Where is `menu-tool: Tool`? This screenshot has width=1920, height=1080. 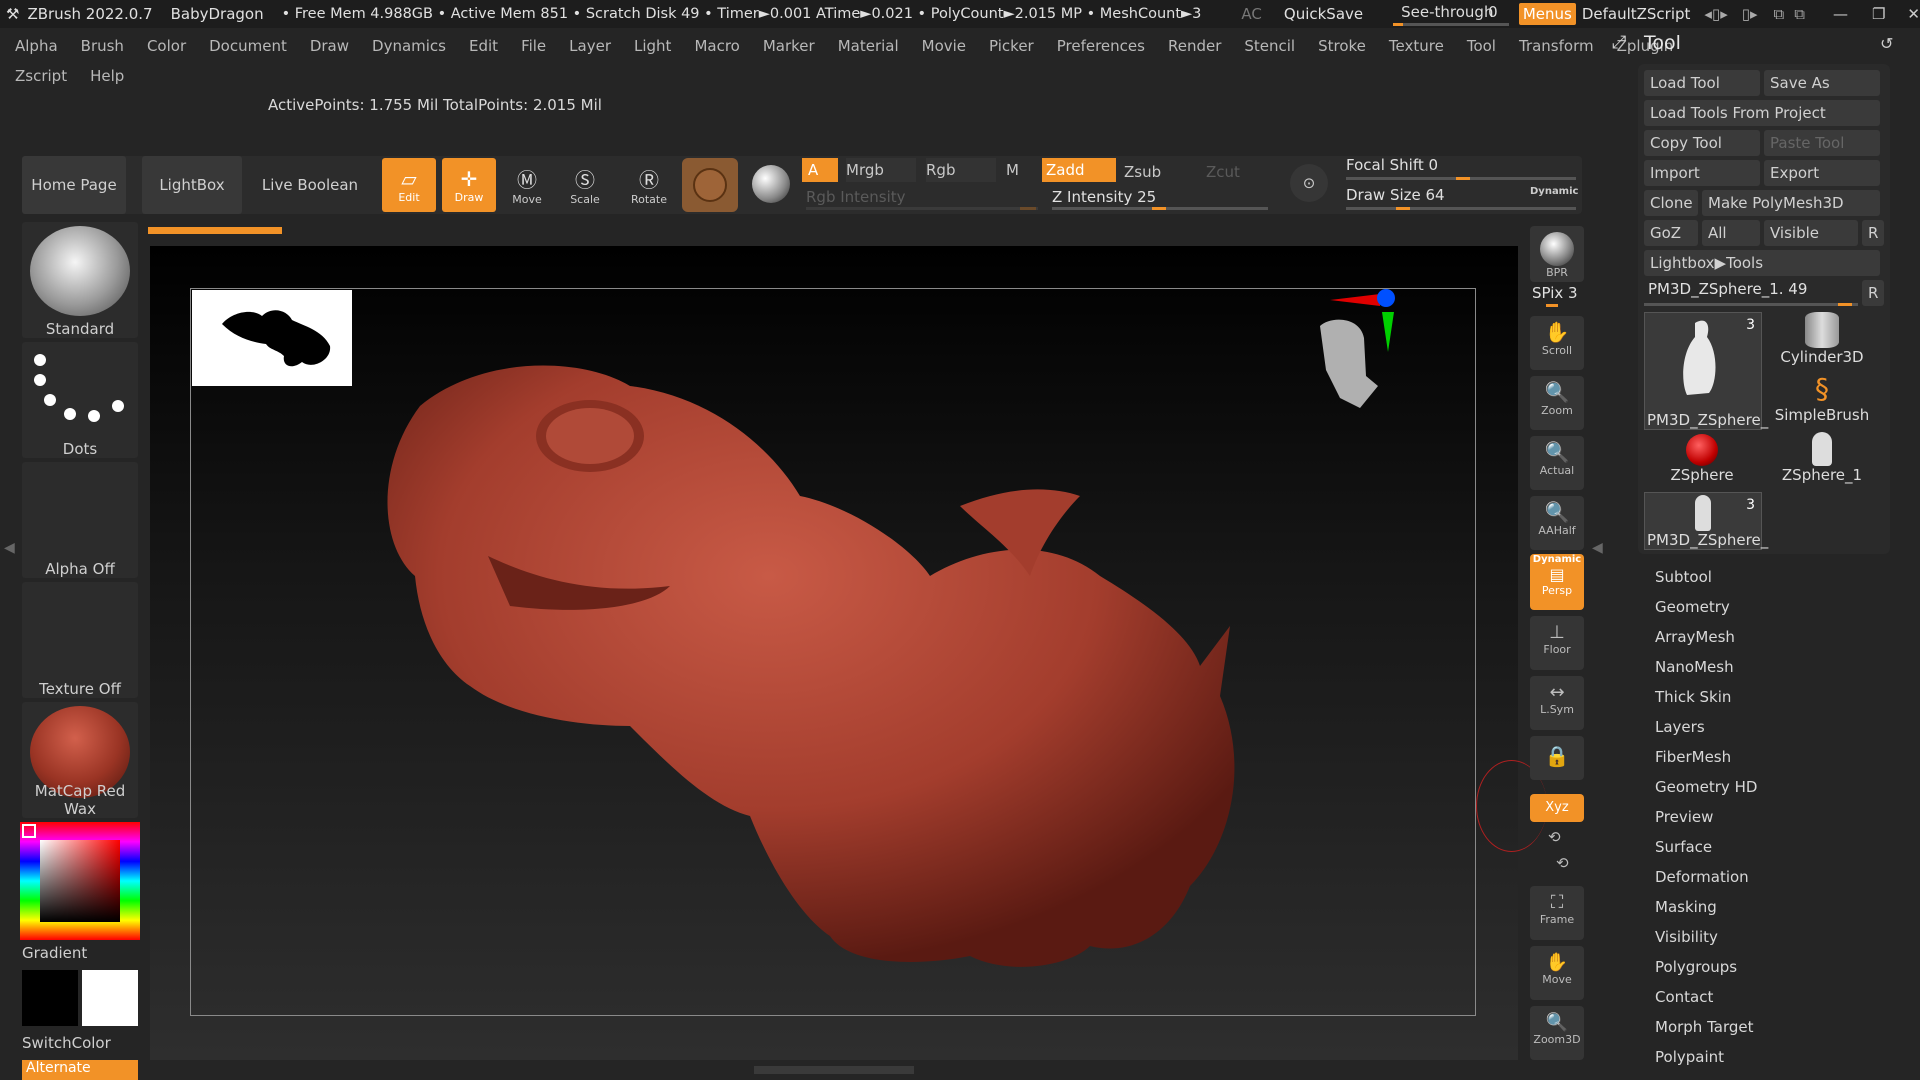
menu-tool: Tool is located at coordinates (1481, 46).